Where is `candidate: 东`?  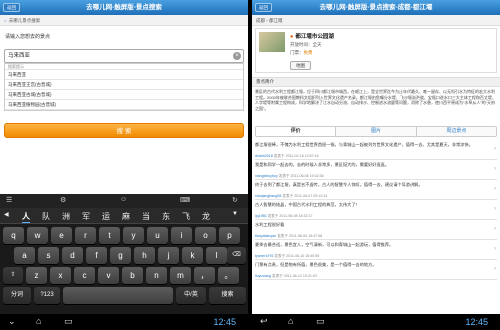 candidate: 东 is located at coordinates (166, 216).